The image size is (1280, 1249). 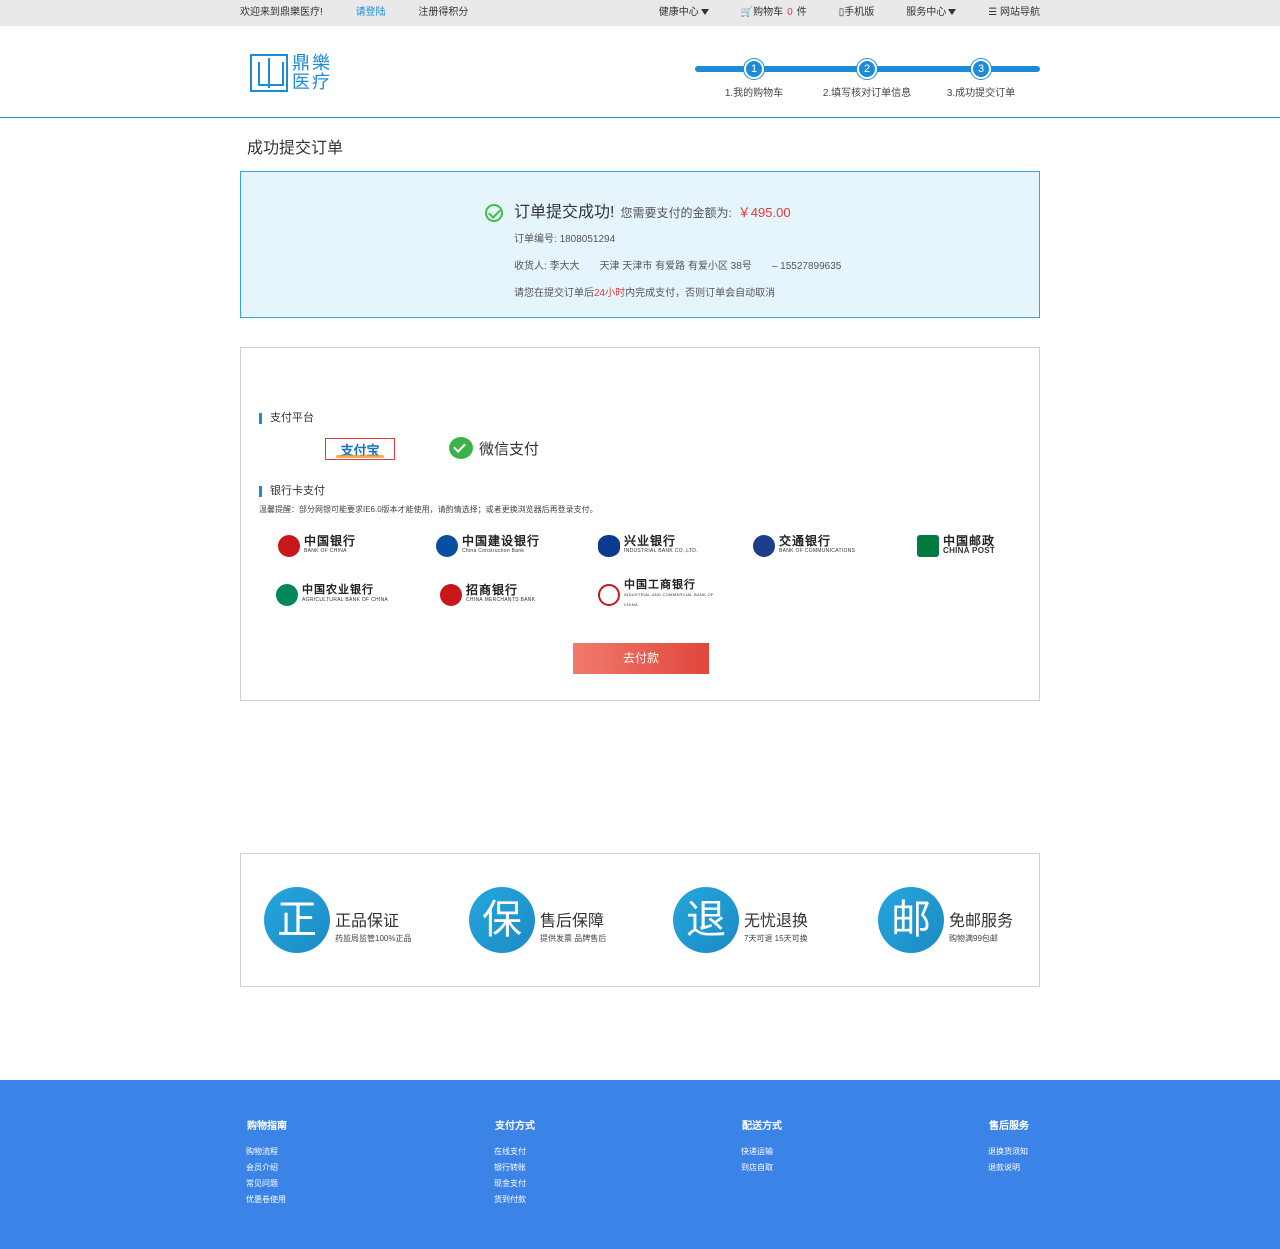 I want to click on order-number: 1808051294, so click(x=587, y=239).